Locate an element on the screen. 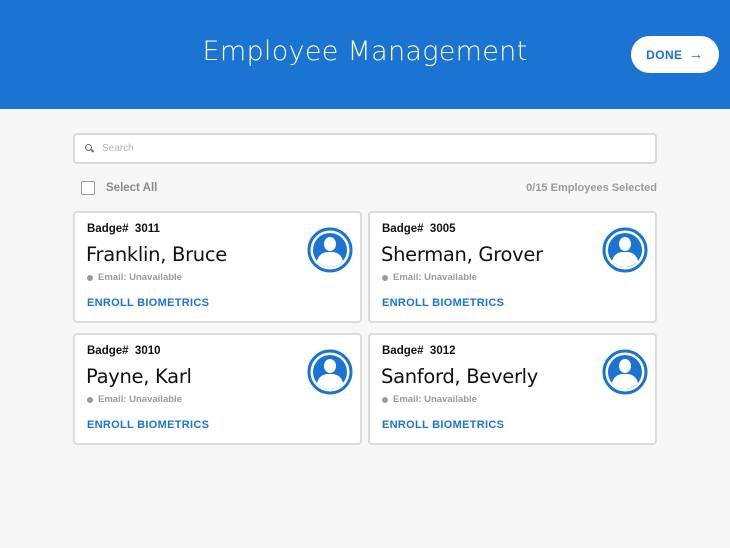 The image size is (730, 548). arrow-right-icon: → is located at coordinates (696, 54).